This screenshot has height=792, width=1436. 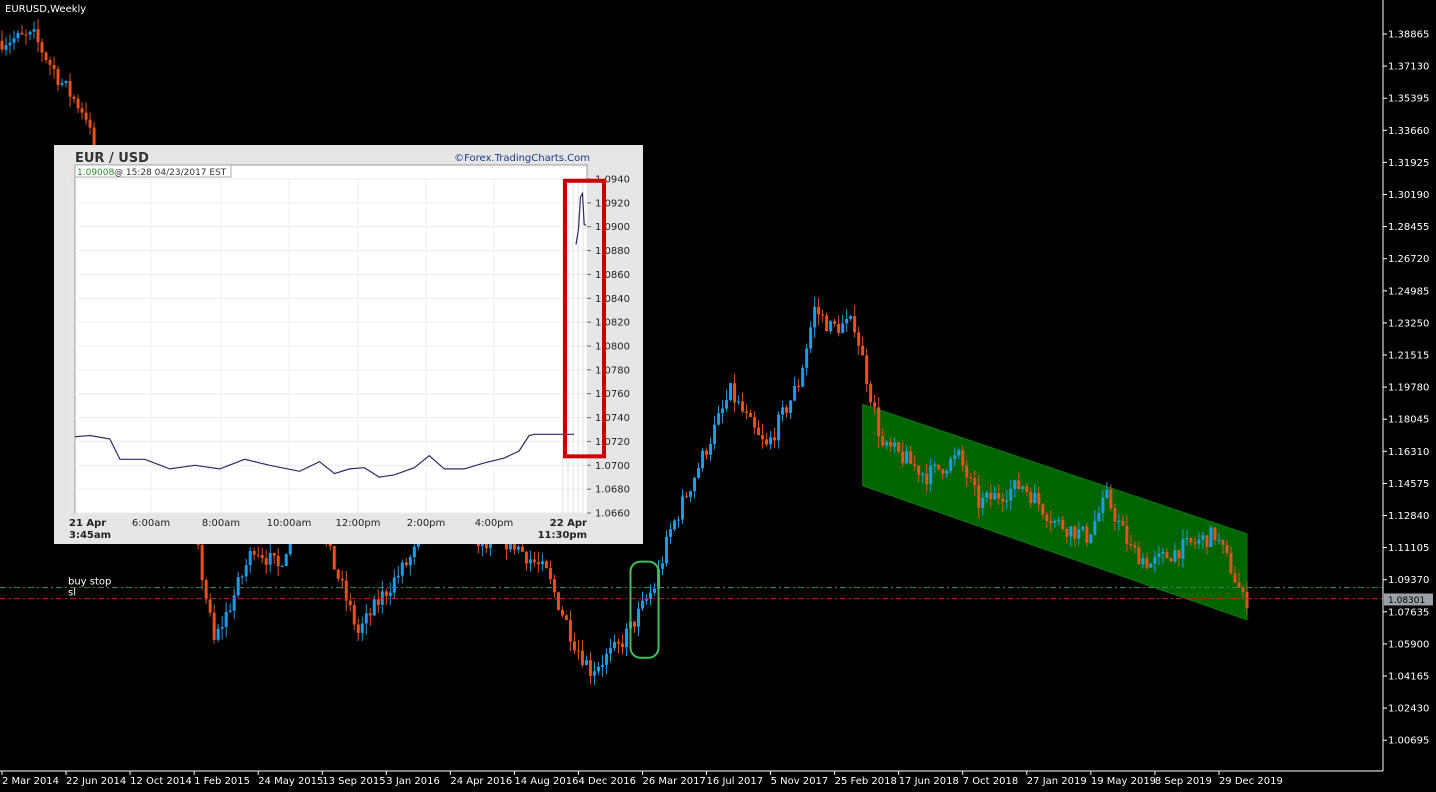 I want to click on order-line-label: buy stop, so click(x=89, y=581).